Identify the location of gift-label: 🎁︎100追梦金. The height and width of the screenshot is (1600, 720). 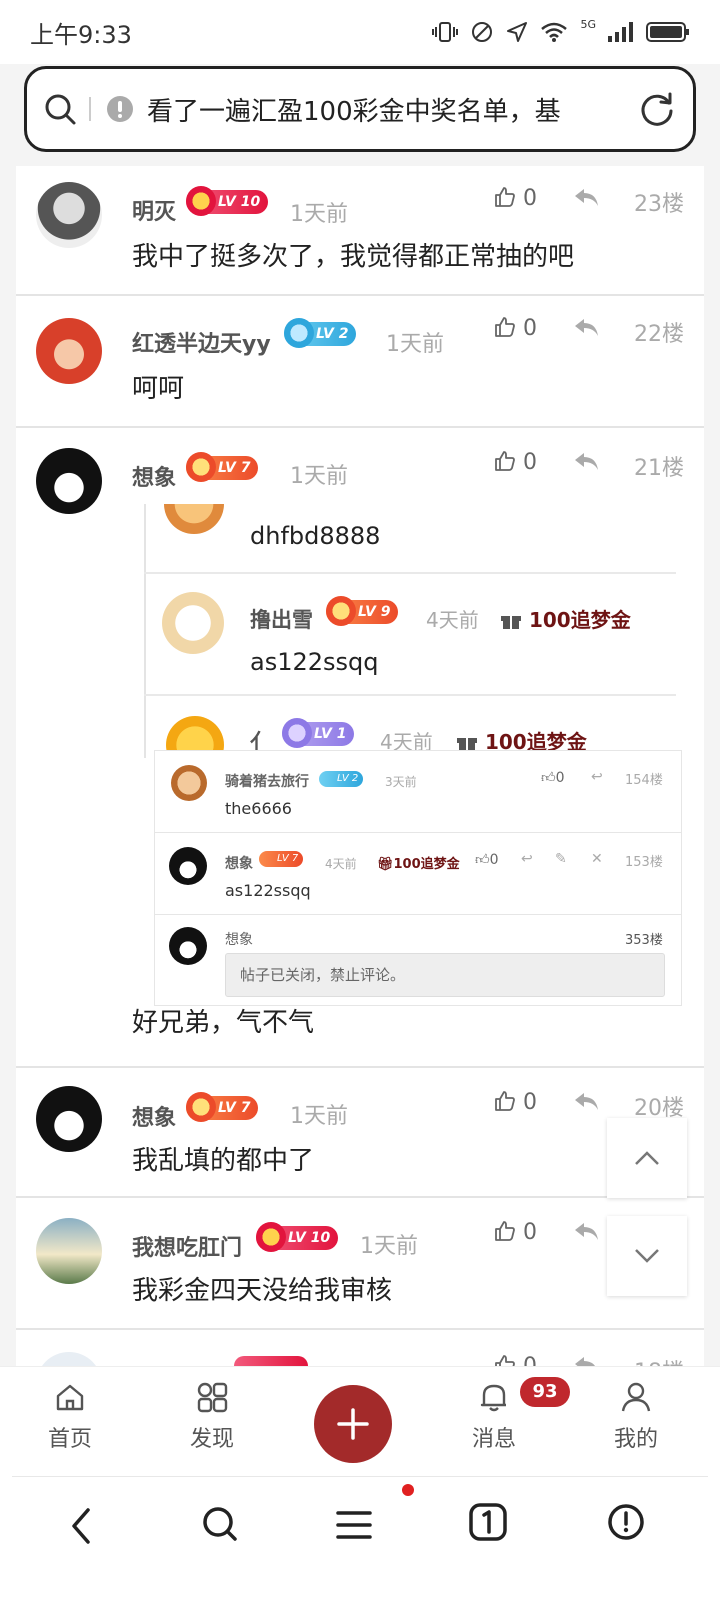
(418, 864).